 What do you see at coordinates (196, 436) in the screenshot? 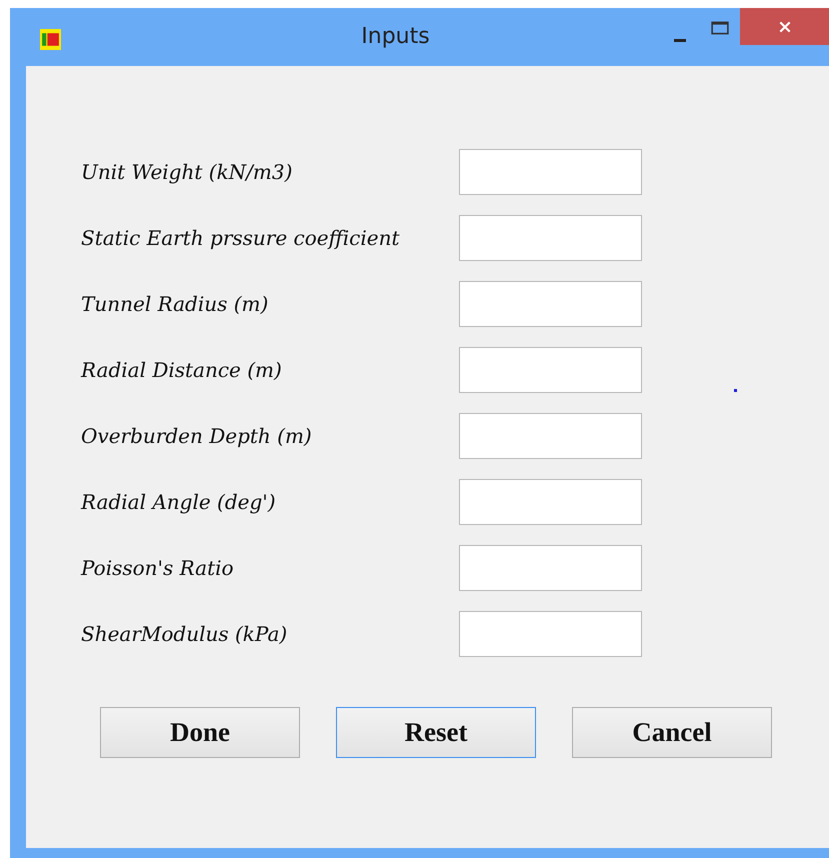
I see `field-label: Overburden Depth (m)` at bounding box center [196, 436].